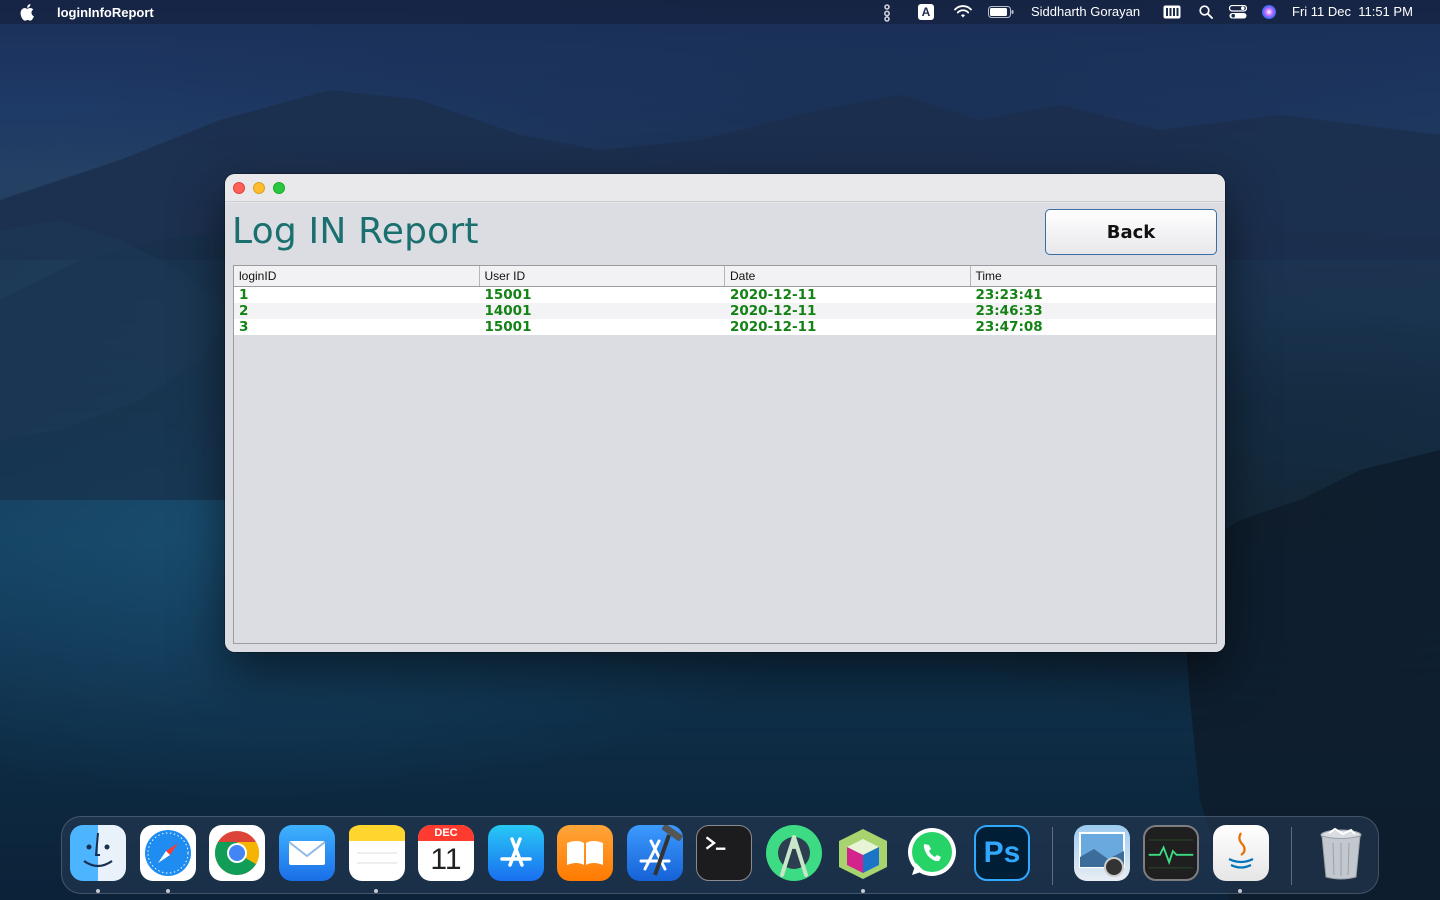  I want to click on table-row: 2 14001 2020-12-11 23:46:33, so click(725, 311).